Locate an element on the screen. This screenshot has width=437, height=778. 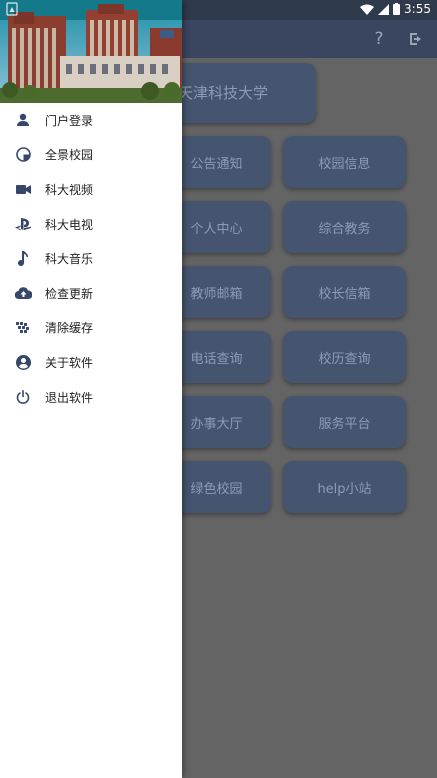
panorama-icon is located at coordinates (23, 155).